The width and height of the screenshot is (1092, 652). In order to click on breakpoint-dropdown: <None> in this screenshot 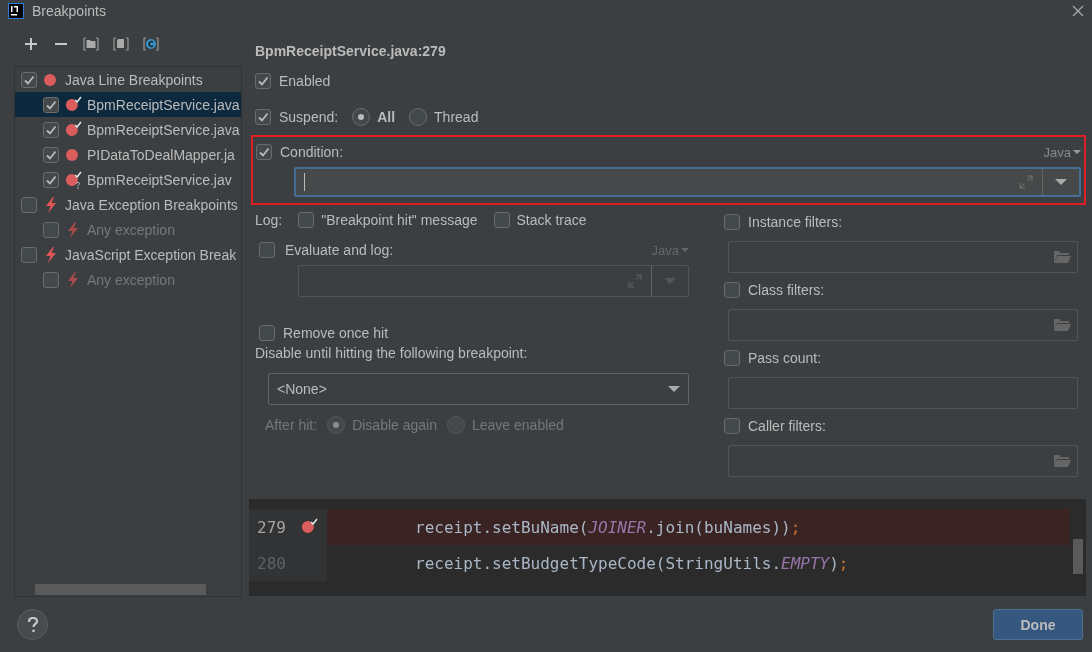, I will do `click(478, 389)`.